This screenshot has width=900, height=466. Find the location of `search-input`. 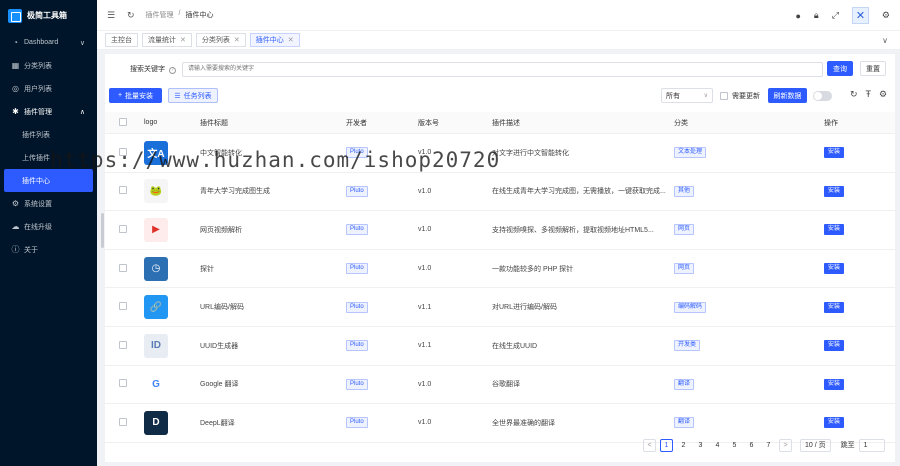

search-input is located at coordinates (502, 69).